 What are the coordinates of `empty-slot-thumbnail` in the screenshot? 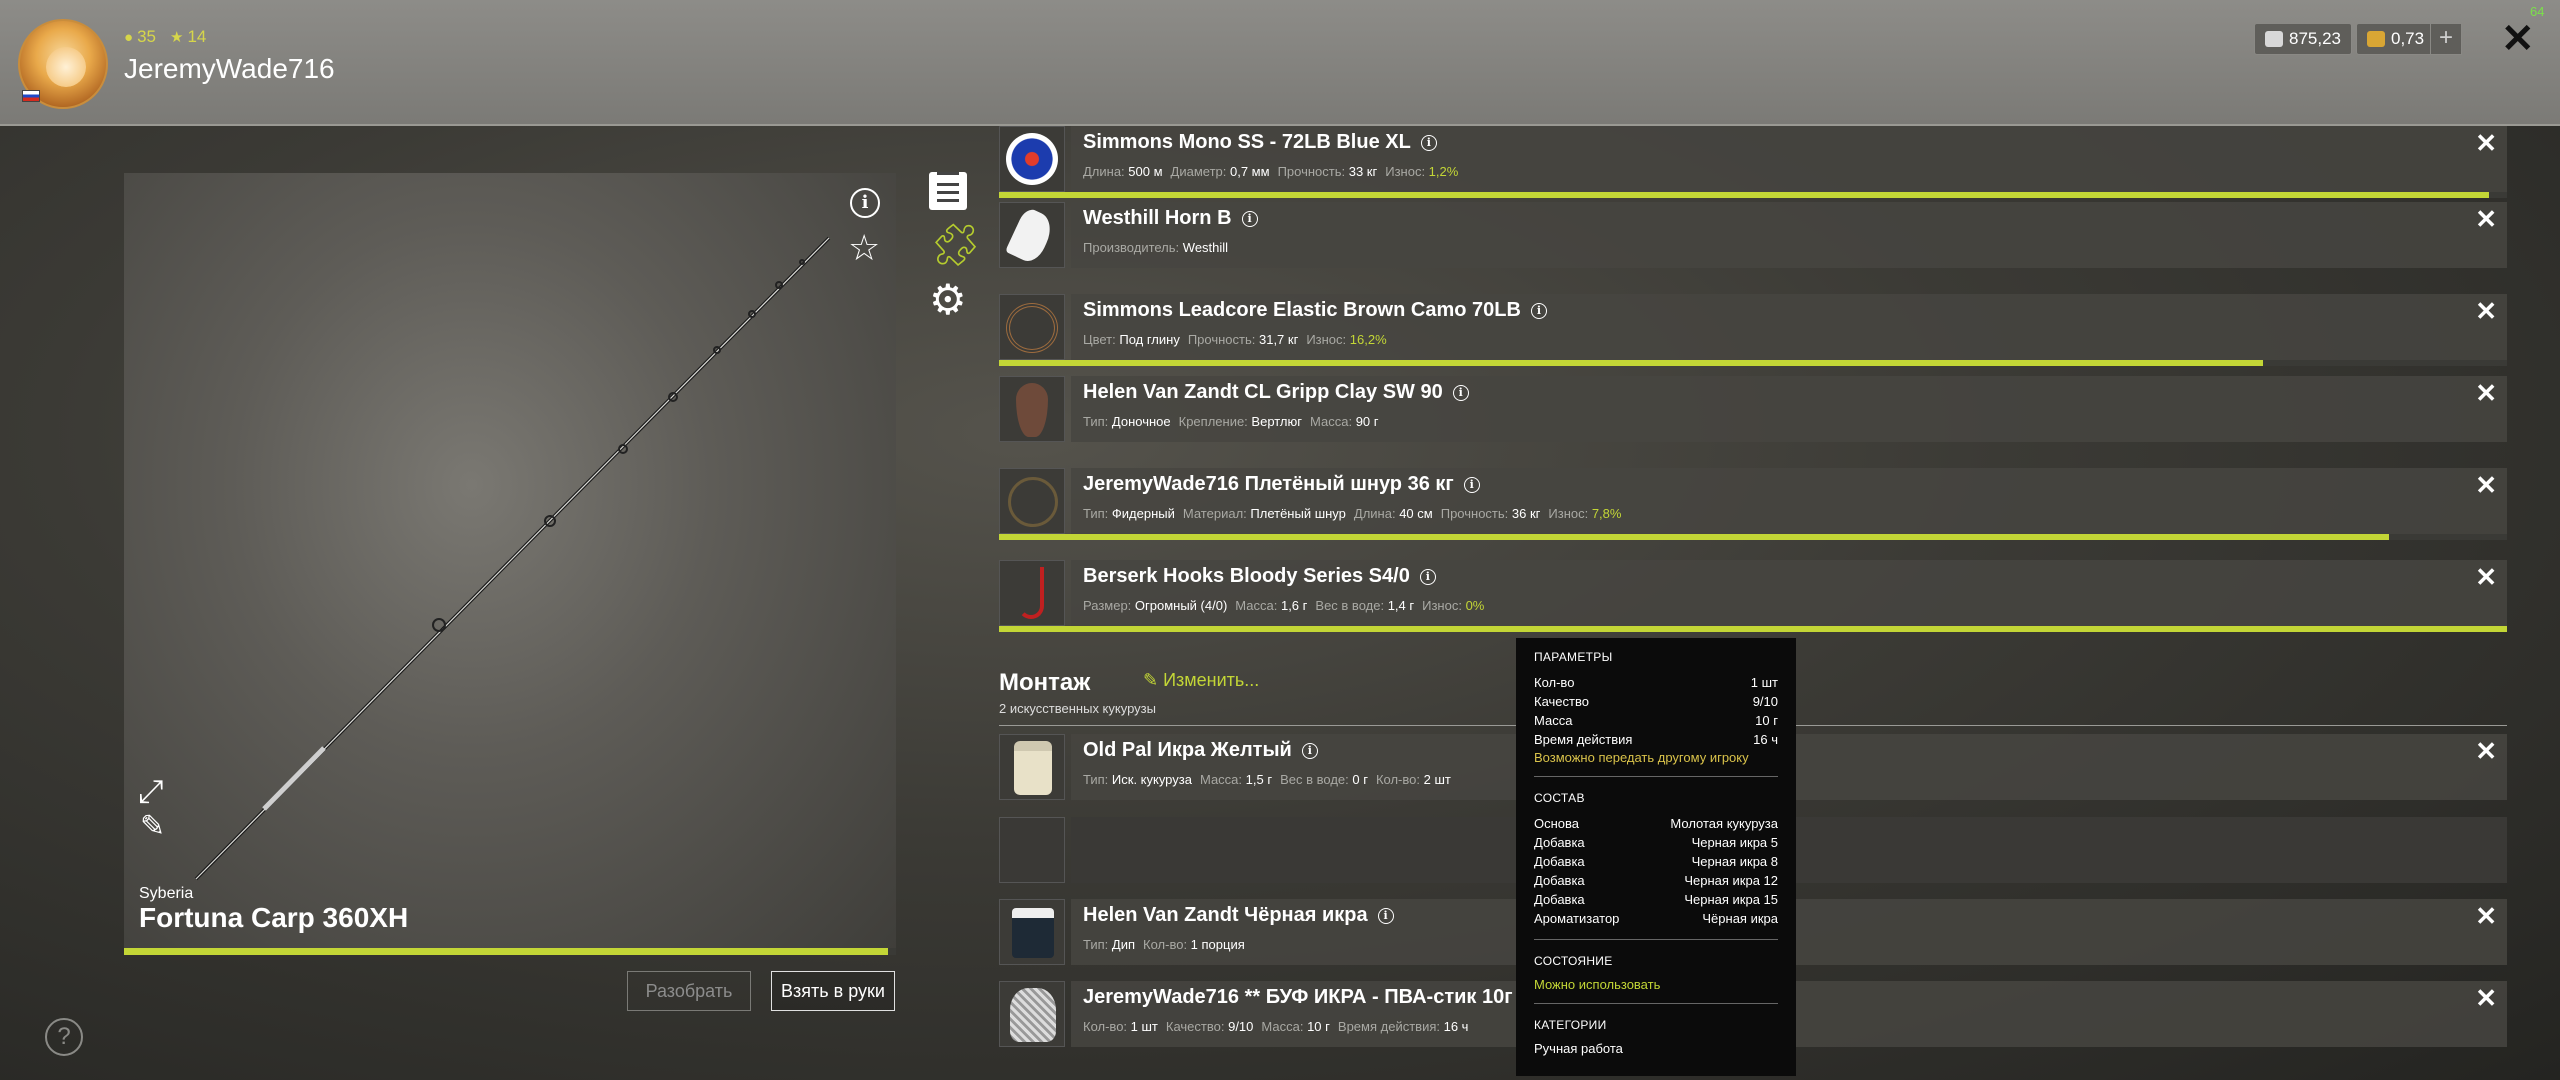 It's located at (1032, 850).